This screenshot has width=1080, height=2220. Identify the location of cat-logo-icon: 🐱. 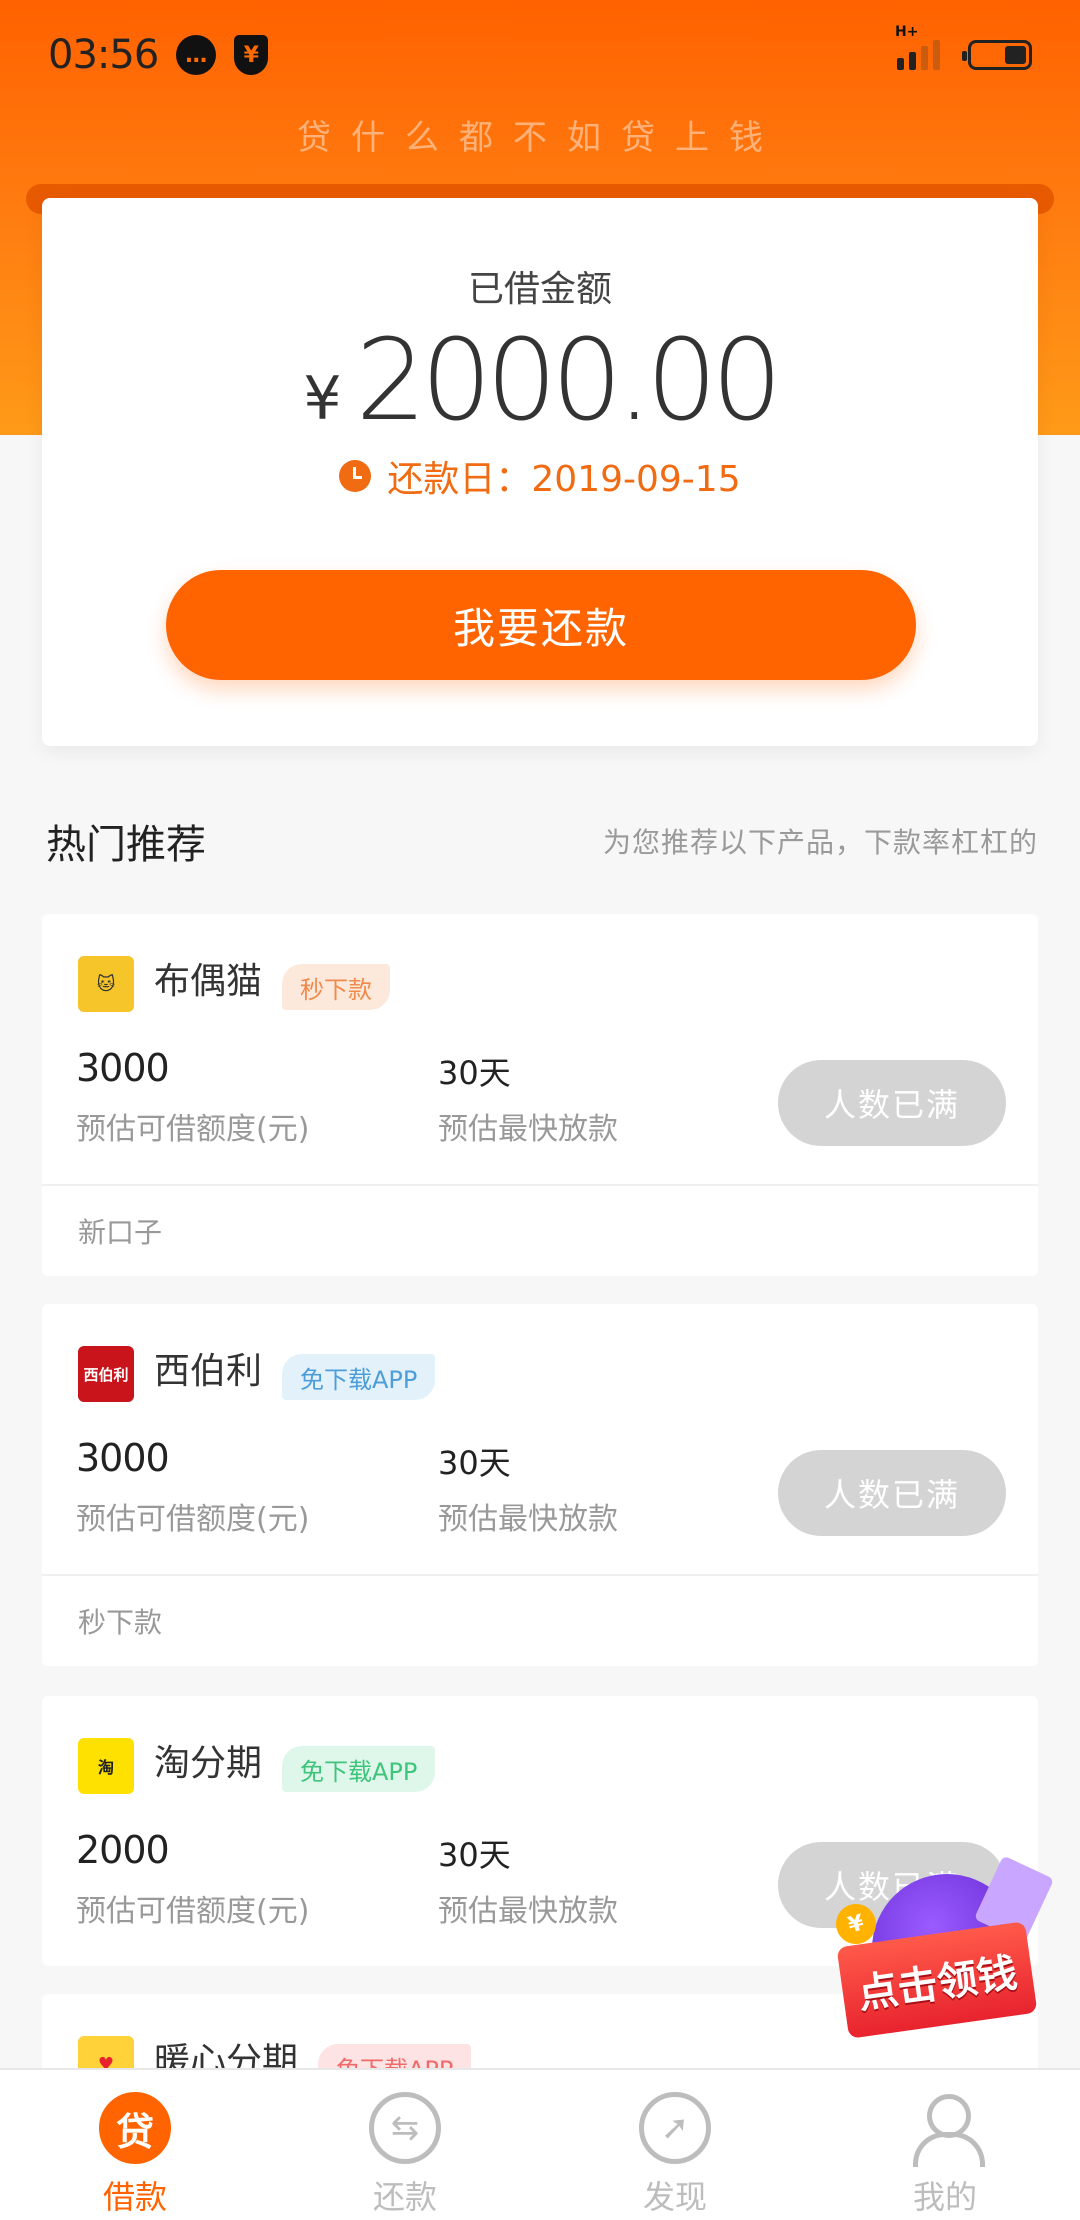
(106, 984).